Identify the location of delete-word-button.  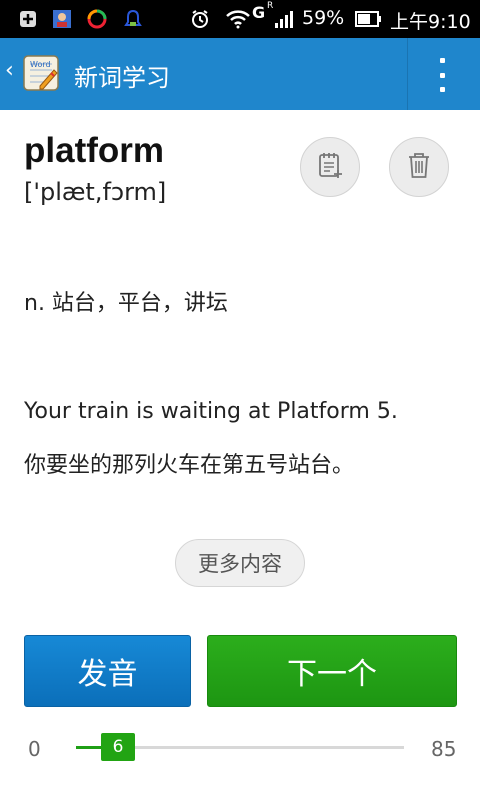
(419, 167).